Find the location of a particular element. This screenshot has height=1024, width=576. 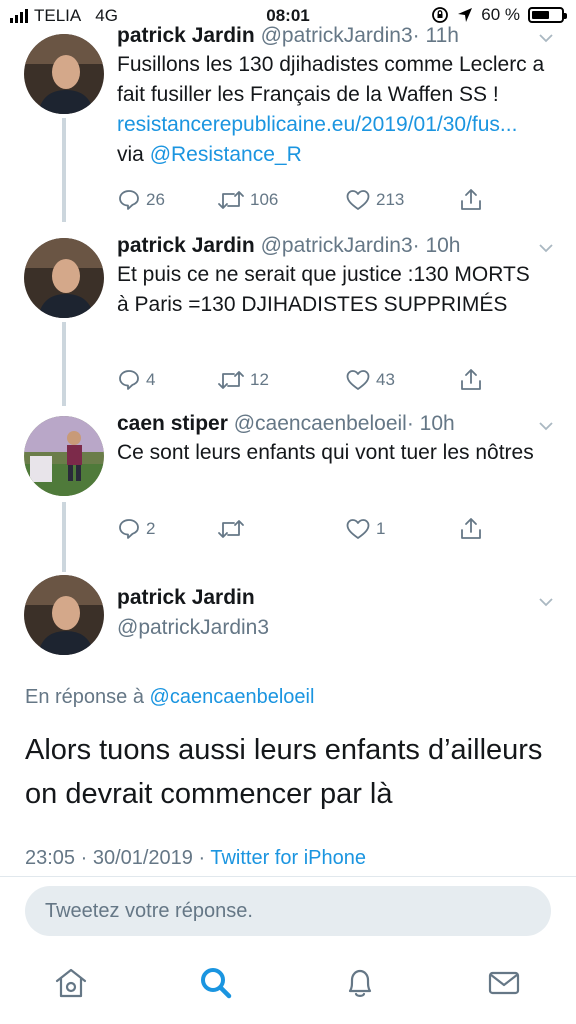

divider is located at coordinates (288, 876).